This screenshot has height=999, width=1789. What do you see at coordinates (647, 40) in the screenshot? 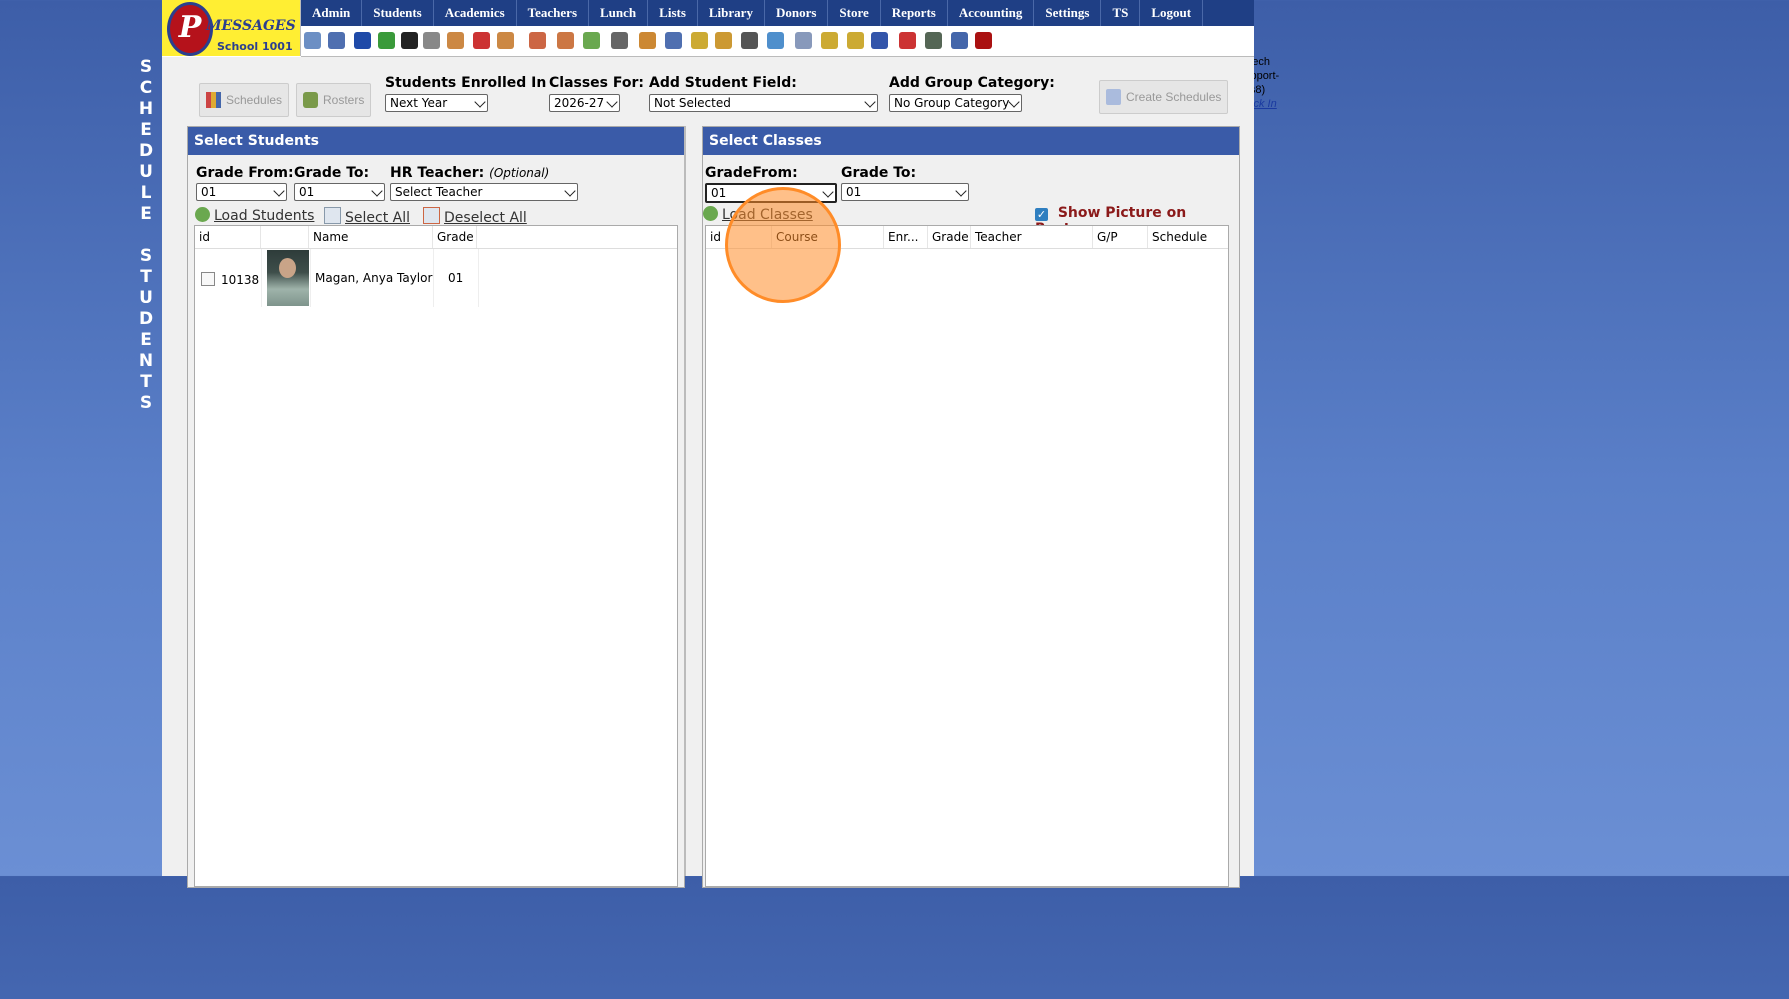
I see `lunch-icon` at bounding box center [647, 40].